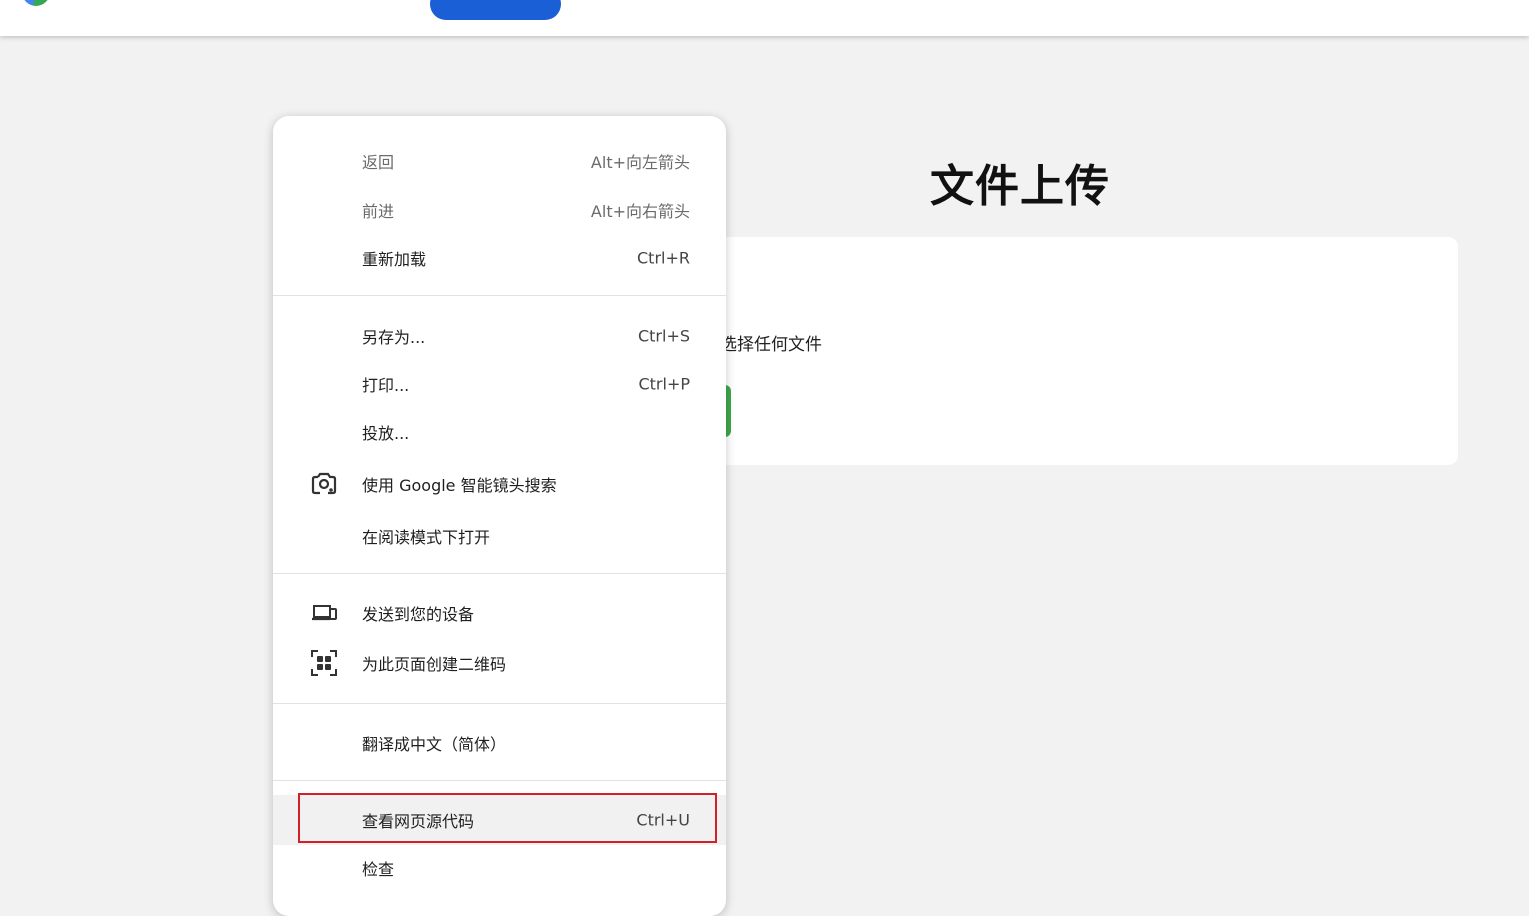  Describe the element at coordinates (36, 3) in the screenshot. I see `google-logo-icon` at that location.